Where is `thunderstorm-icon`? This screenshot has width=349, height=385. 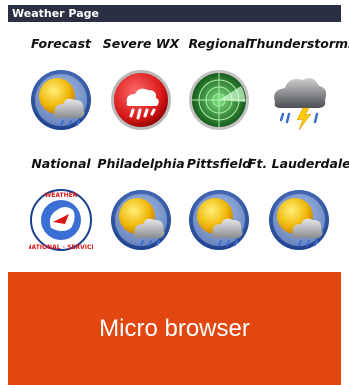
thunderstorm-icon is located at coordinates (299, 100).